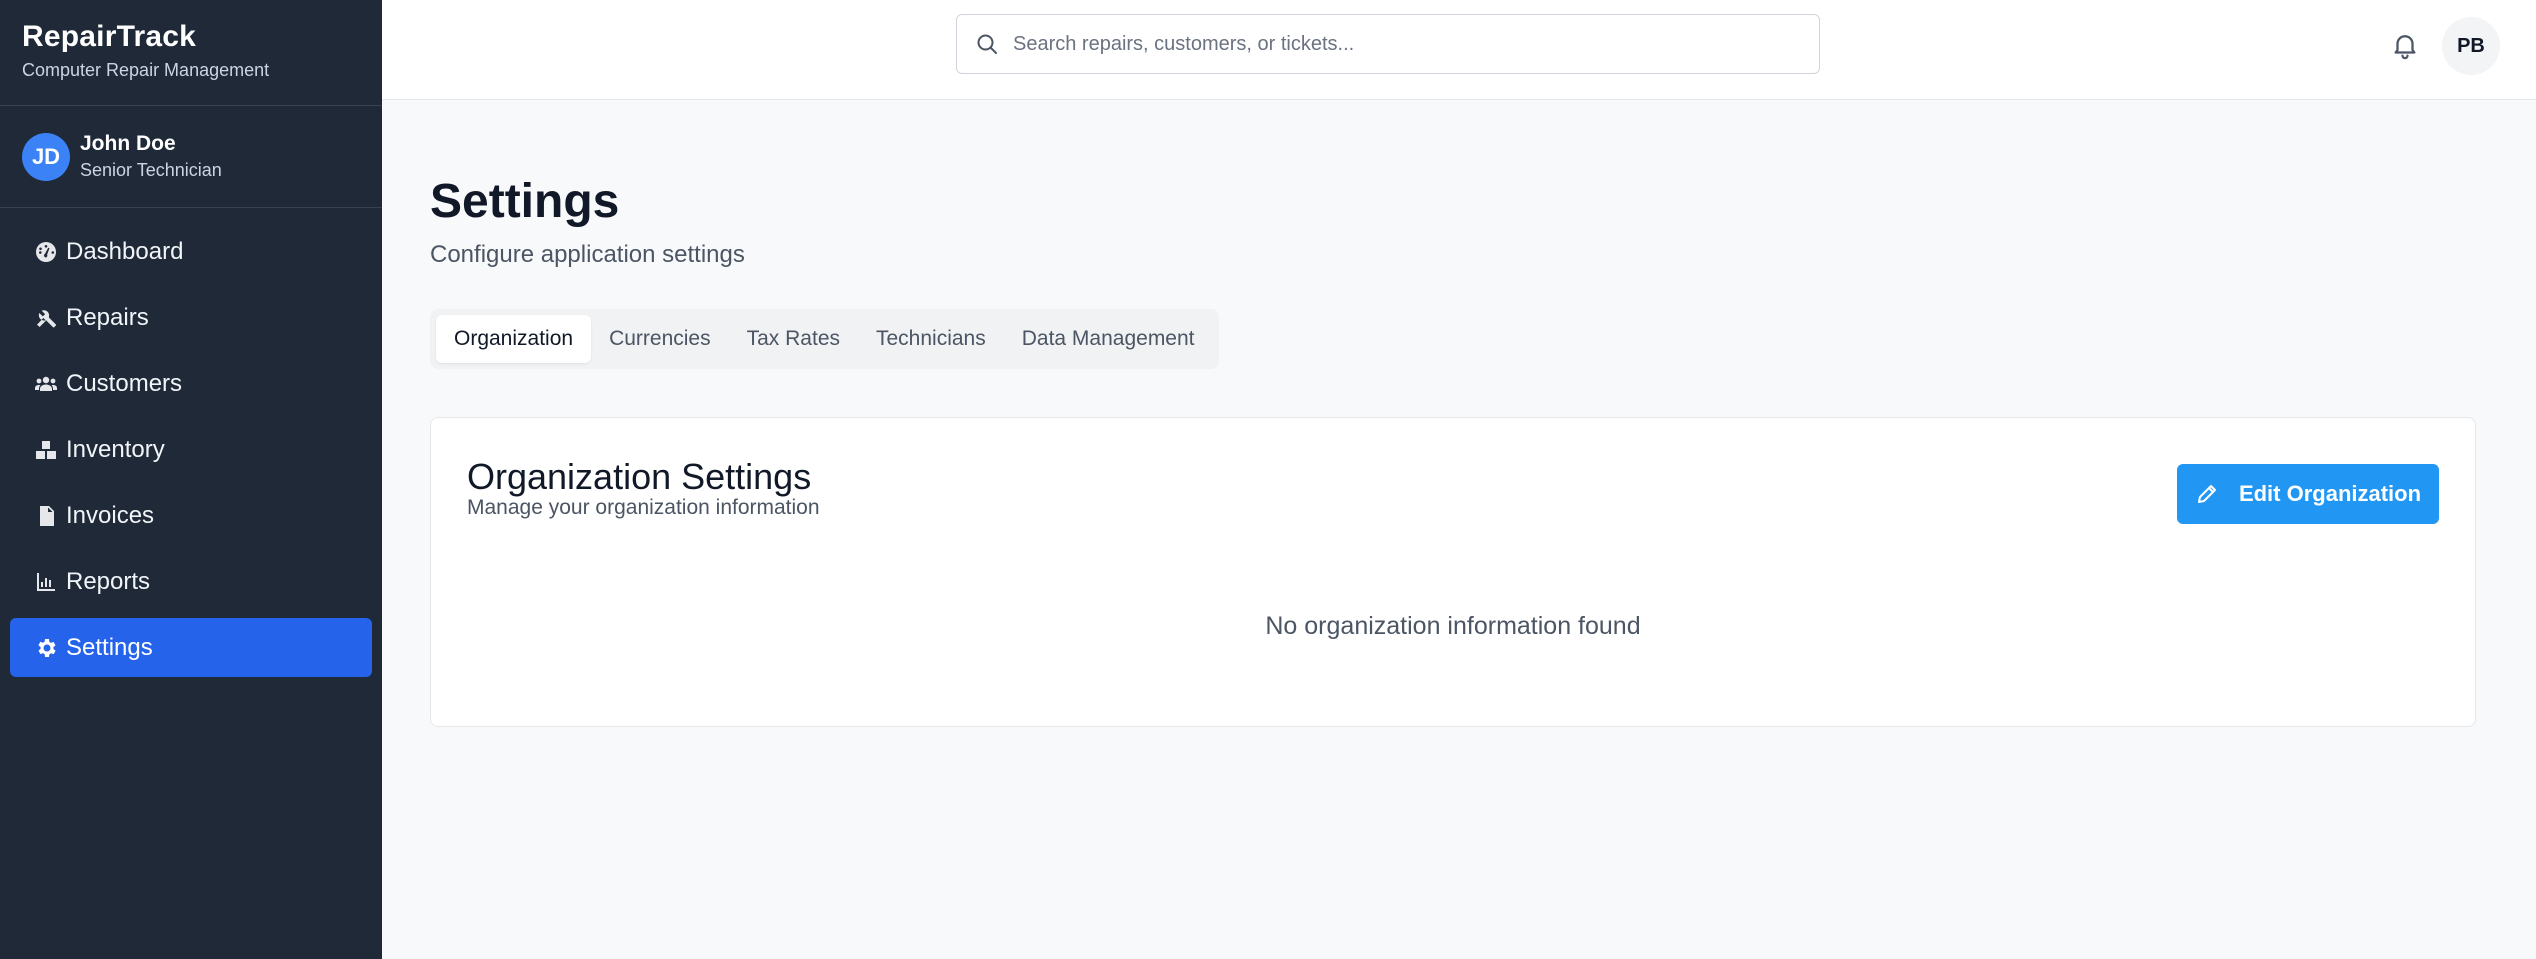 This screenshot has width=2536, height=959. I want to click on brand: RepairTrack Computer Repair Management, so click(191, 53).